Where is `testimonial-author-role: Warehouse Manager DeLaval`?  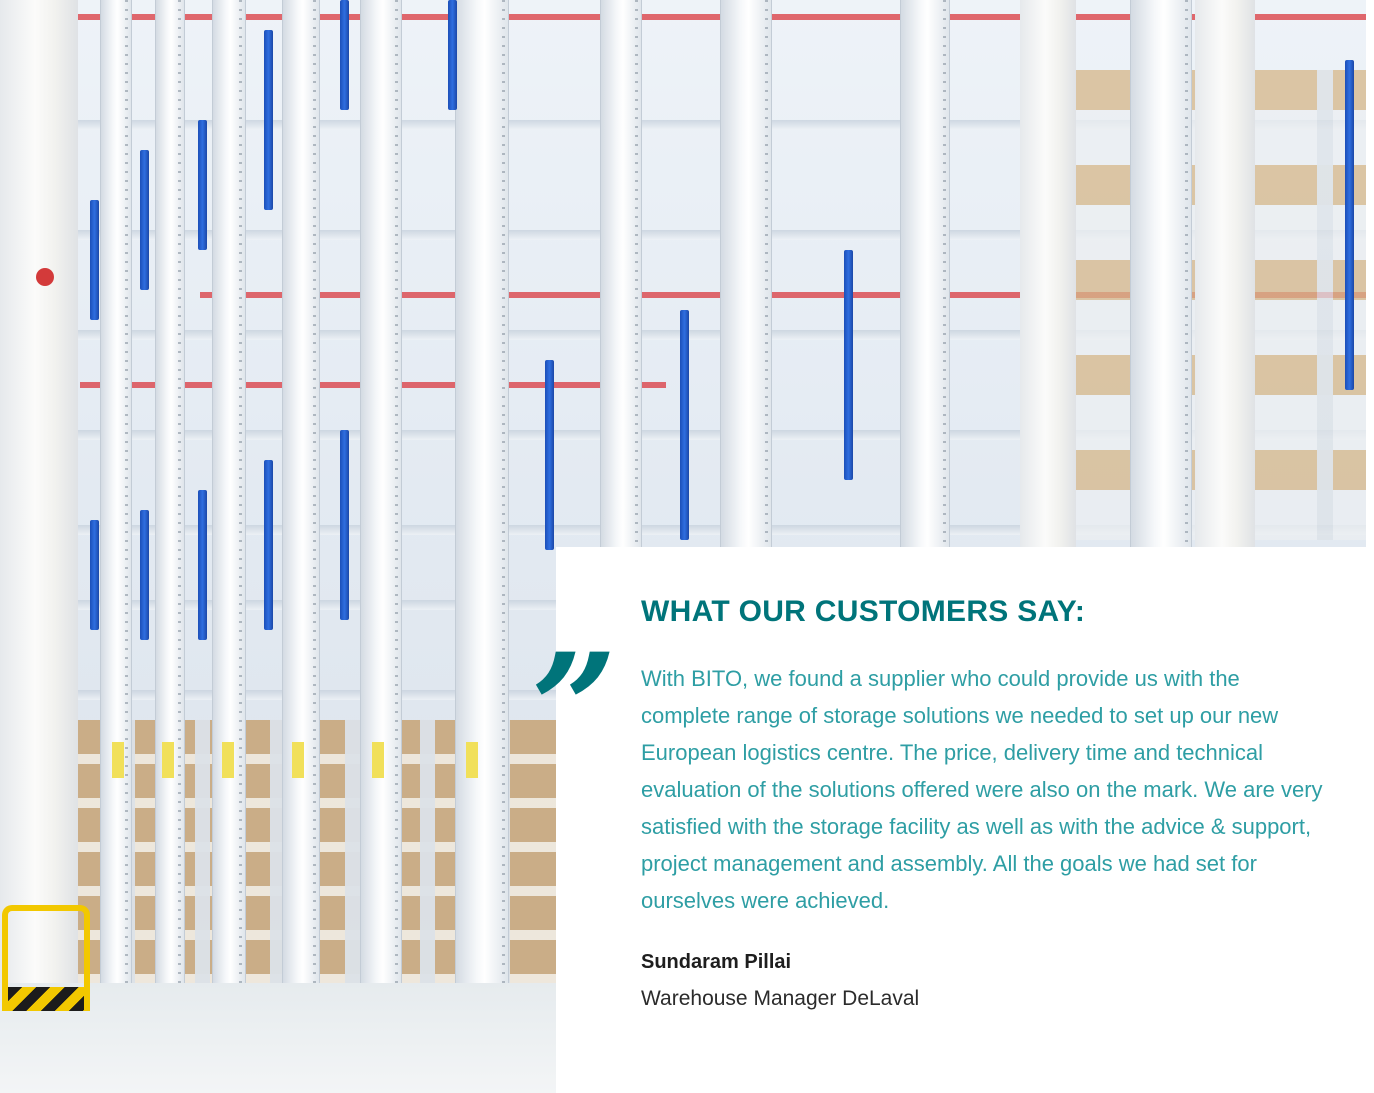 testimonial-author-role: Warehouse Manager DeLaval is located at coordinates (780, 998).